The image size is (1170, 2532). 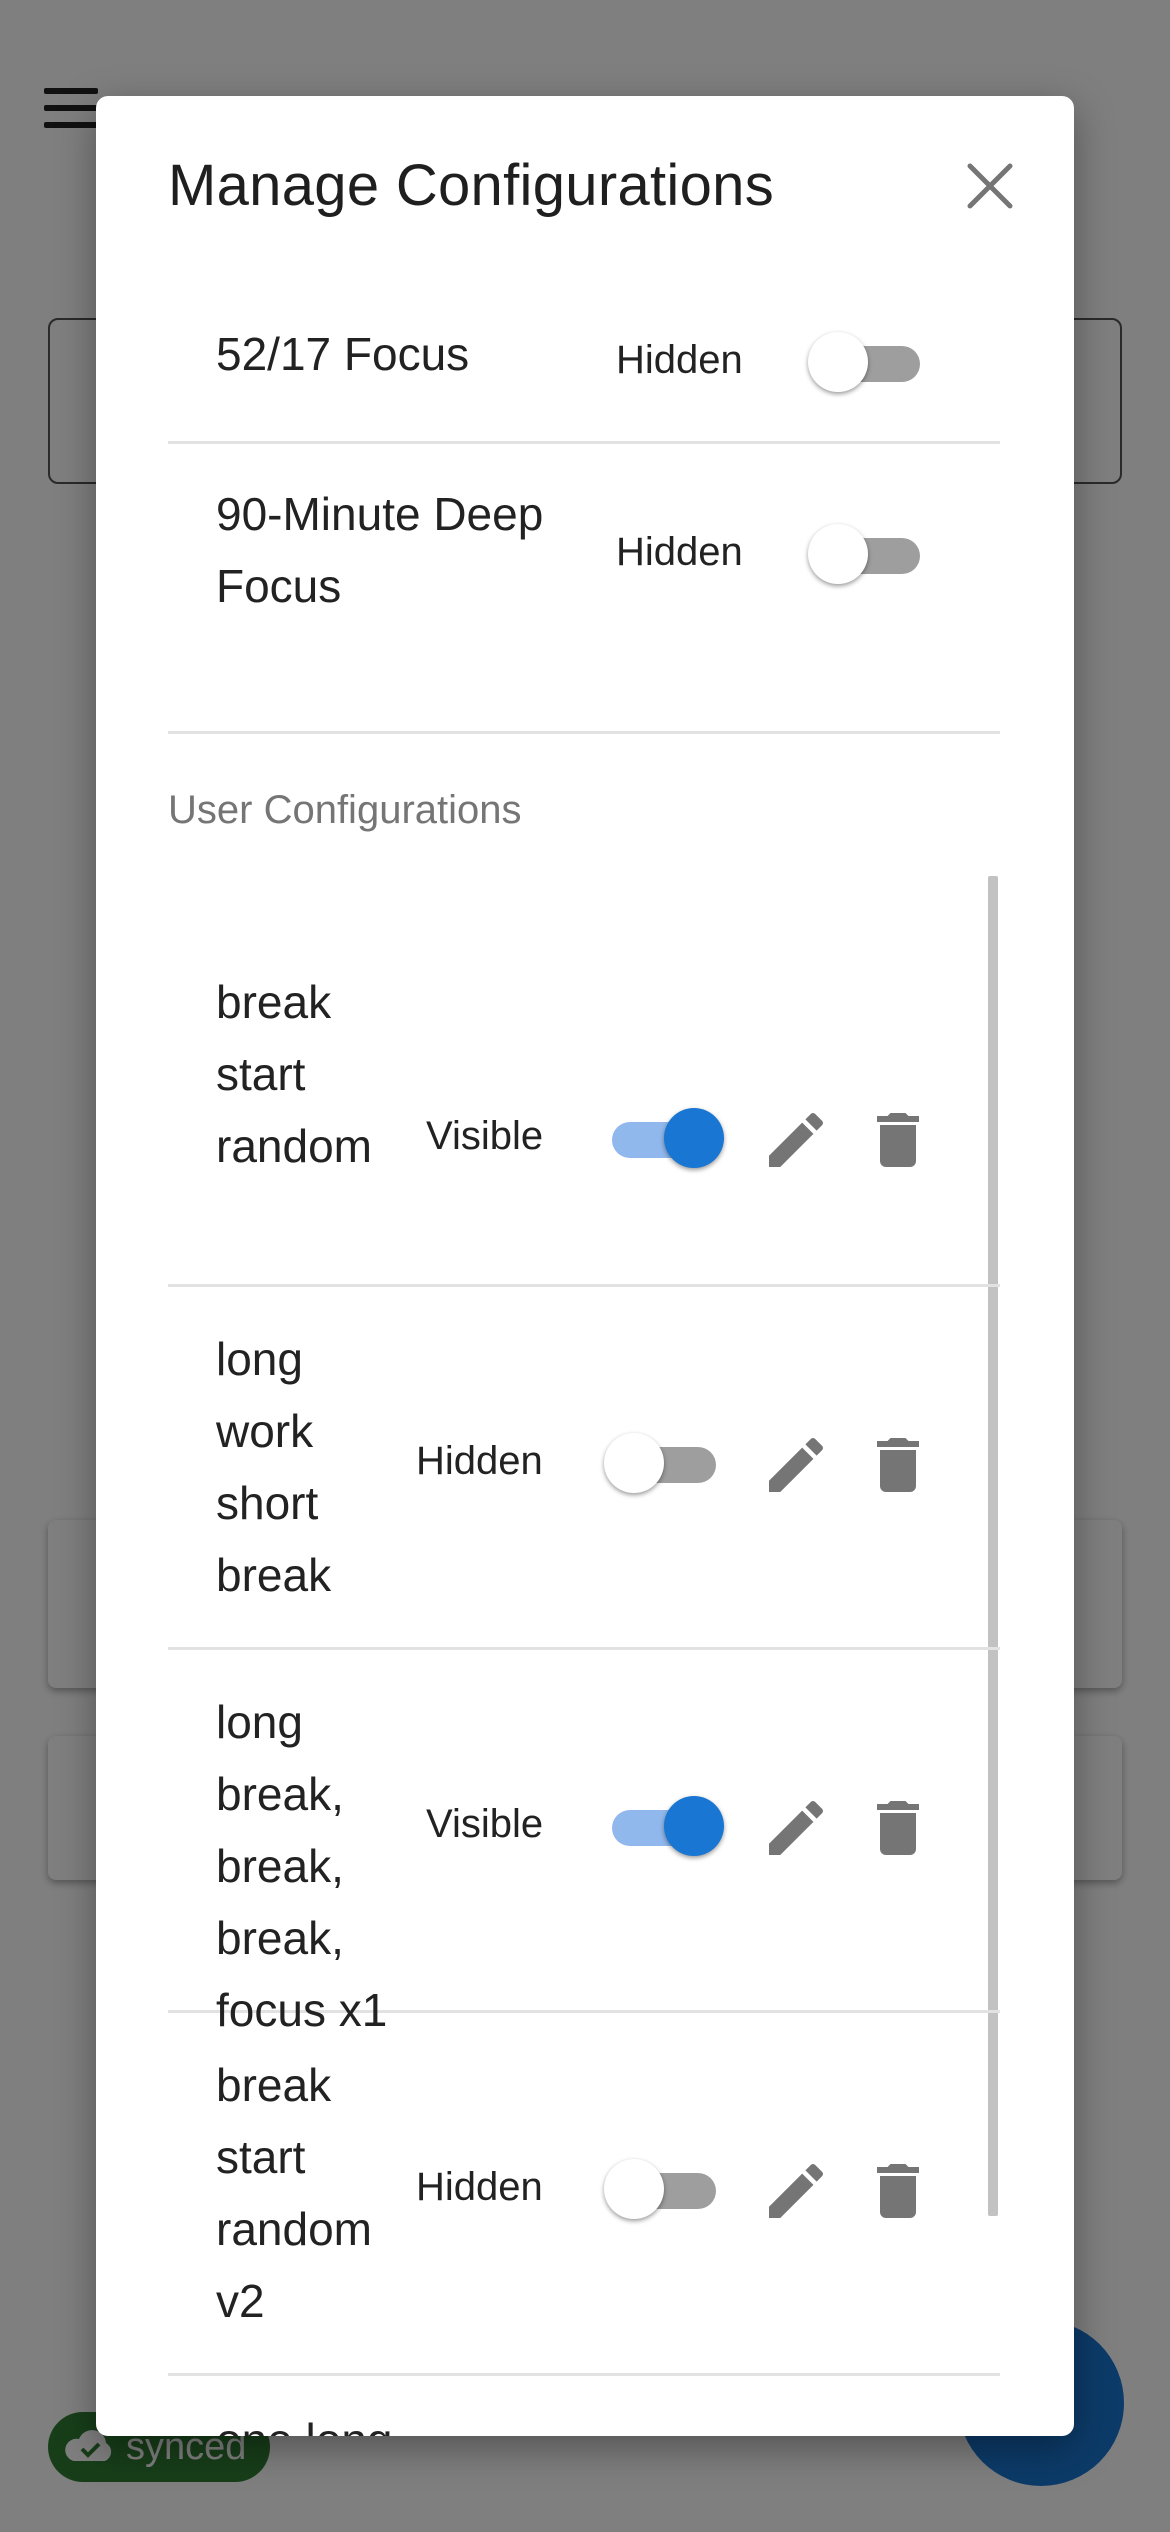 I want to click on config-row: break start random Visible, so click(x=584, y=1111).